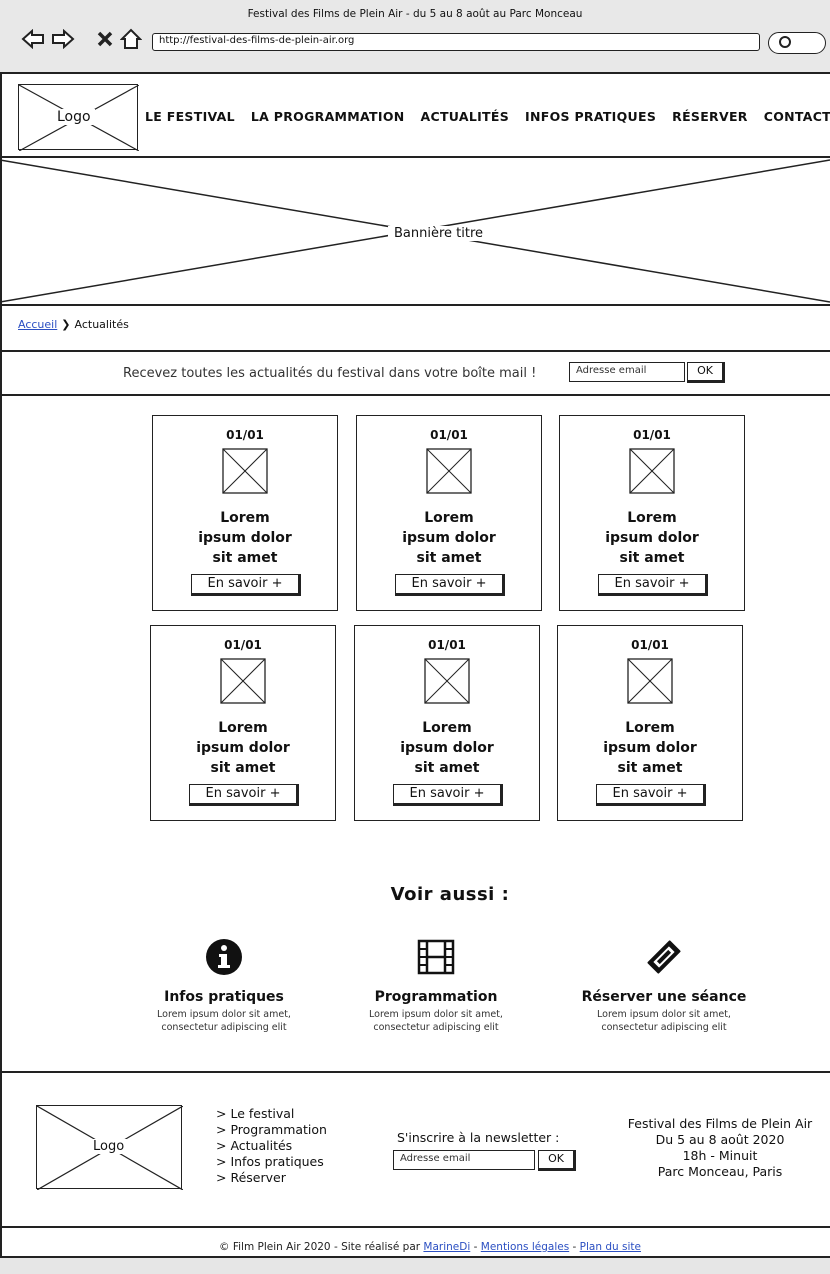  I want to click on chevron-right-icon: ❯, so click(66, 324).